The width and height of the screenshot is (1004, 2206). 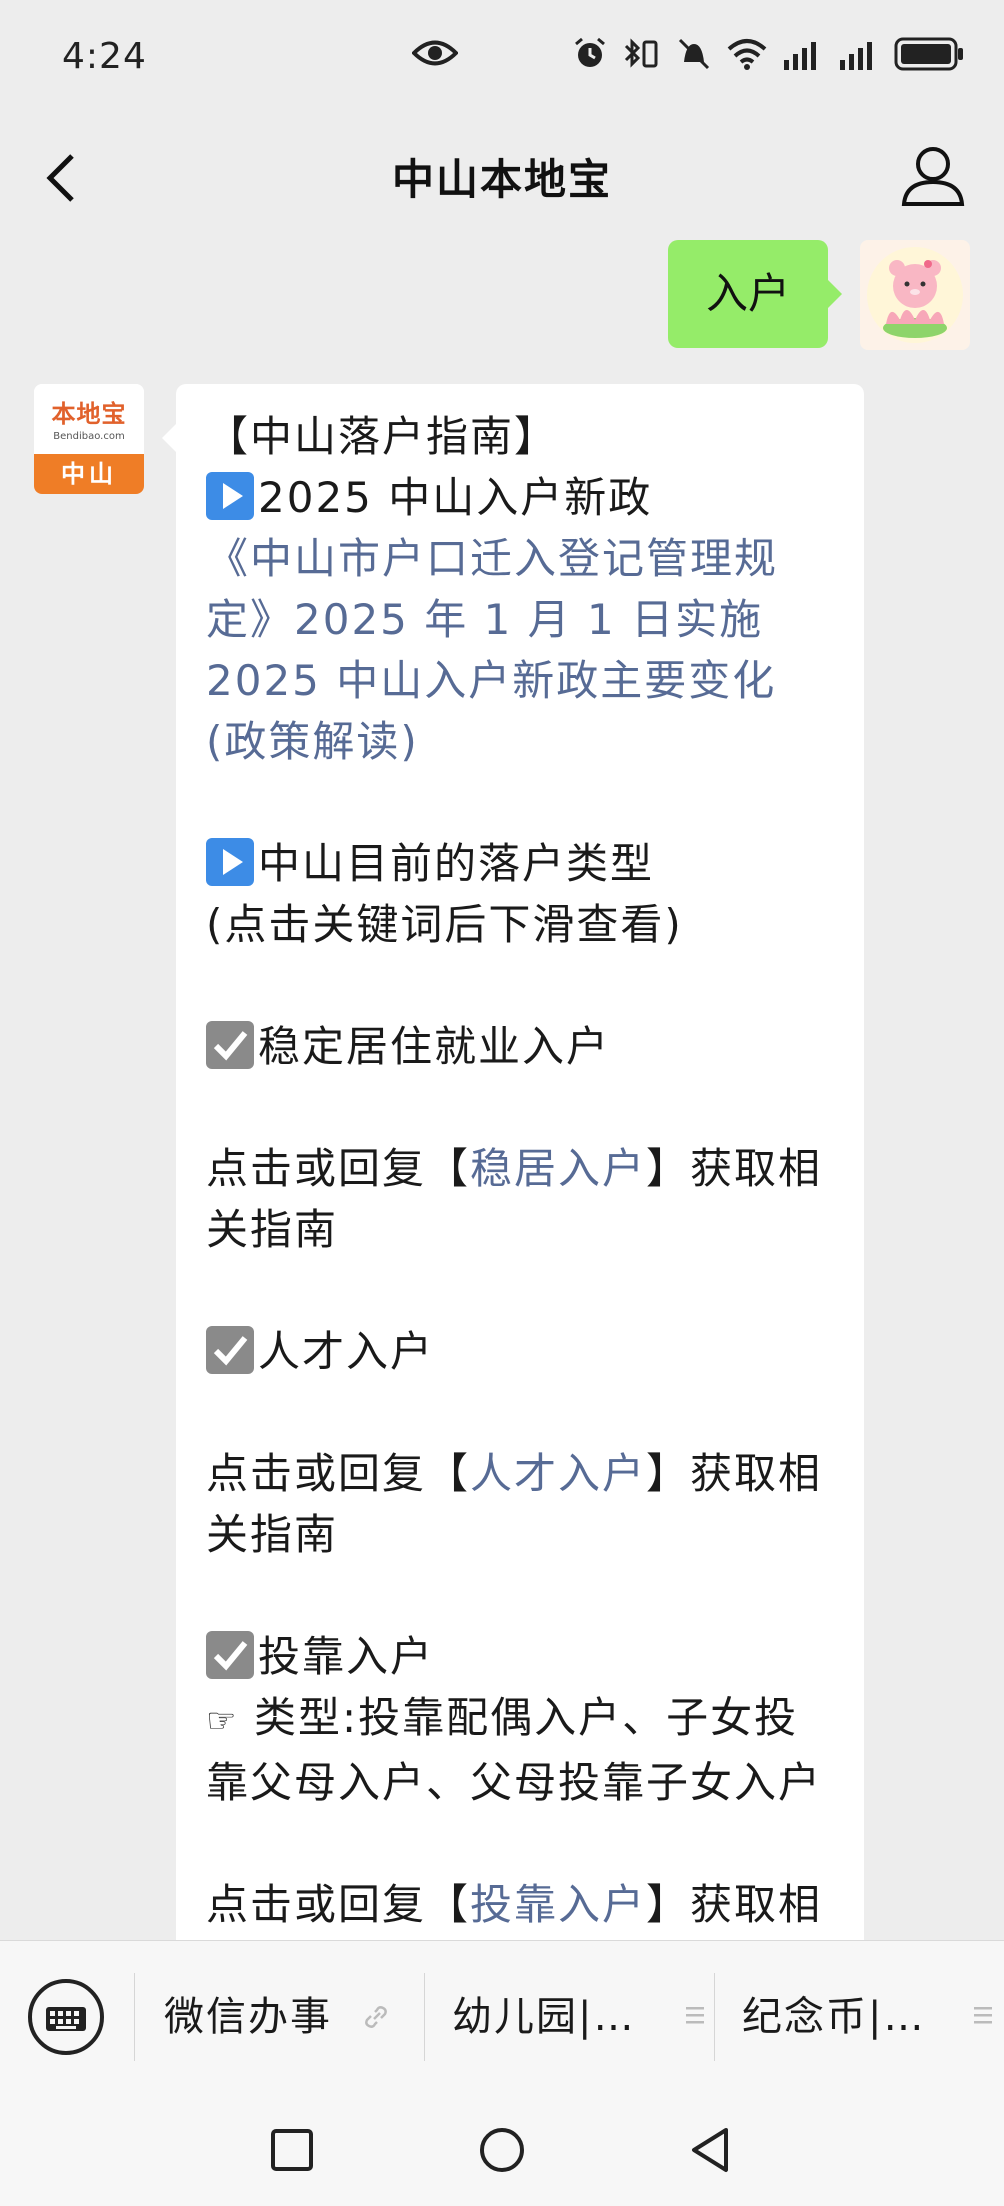 I want to click on page-title: 中山本地宝, so click(x=501, y=179).